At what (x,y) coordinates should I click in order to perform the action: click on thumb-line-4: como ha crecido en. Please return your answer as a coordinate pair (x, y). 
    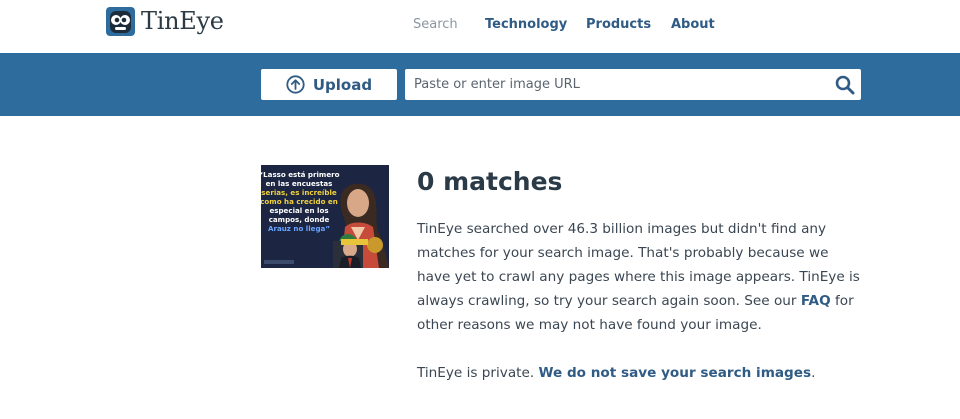
    Looking at the image, I should click on (299, 201).